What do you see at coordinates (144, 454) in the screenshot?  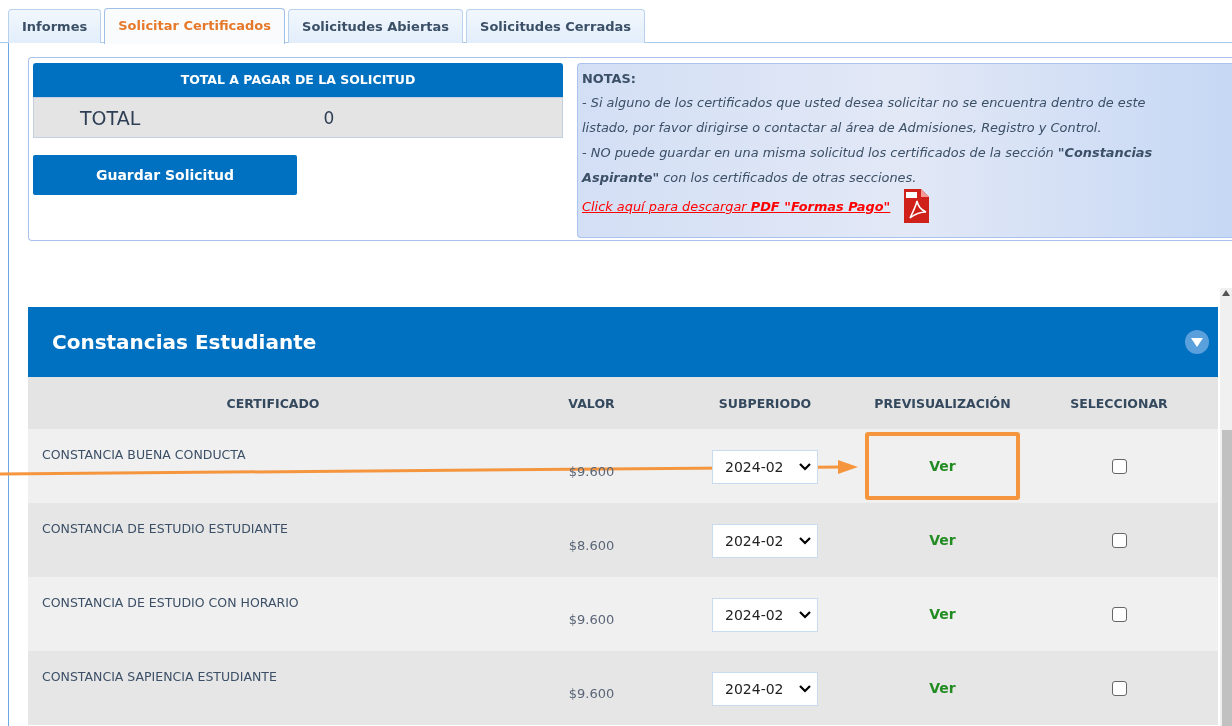 I see `certificate-name: CONSTANCIA BUENA CONDUCTA` at bounding box center [144, 454].